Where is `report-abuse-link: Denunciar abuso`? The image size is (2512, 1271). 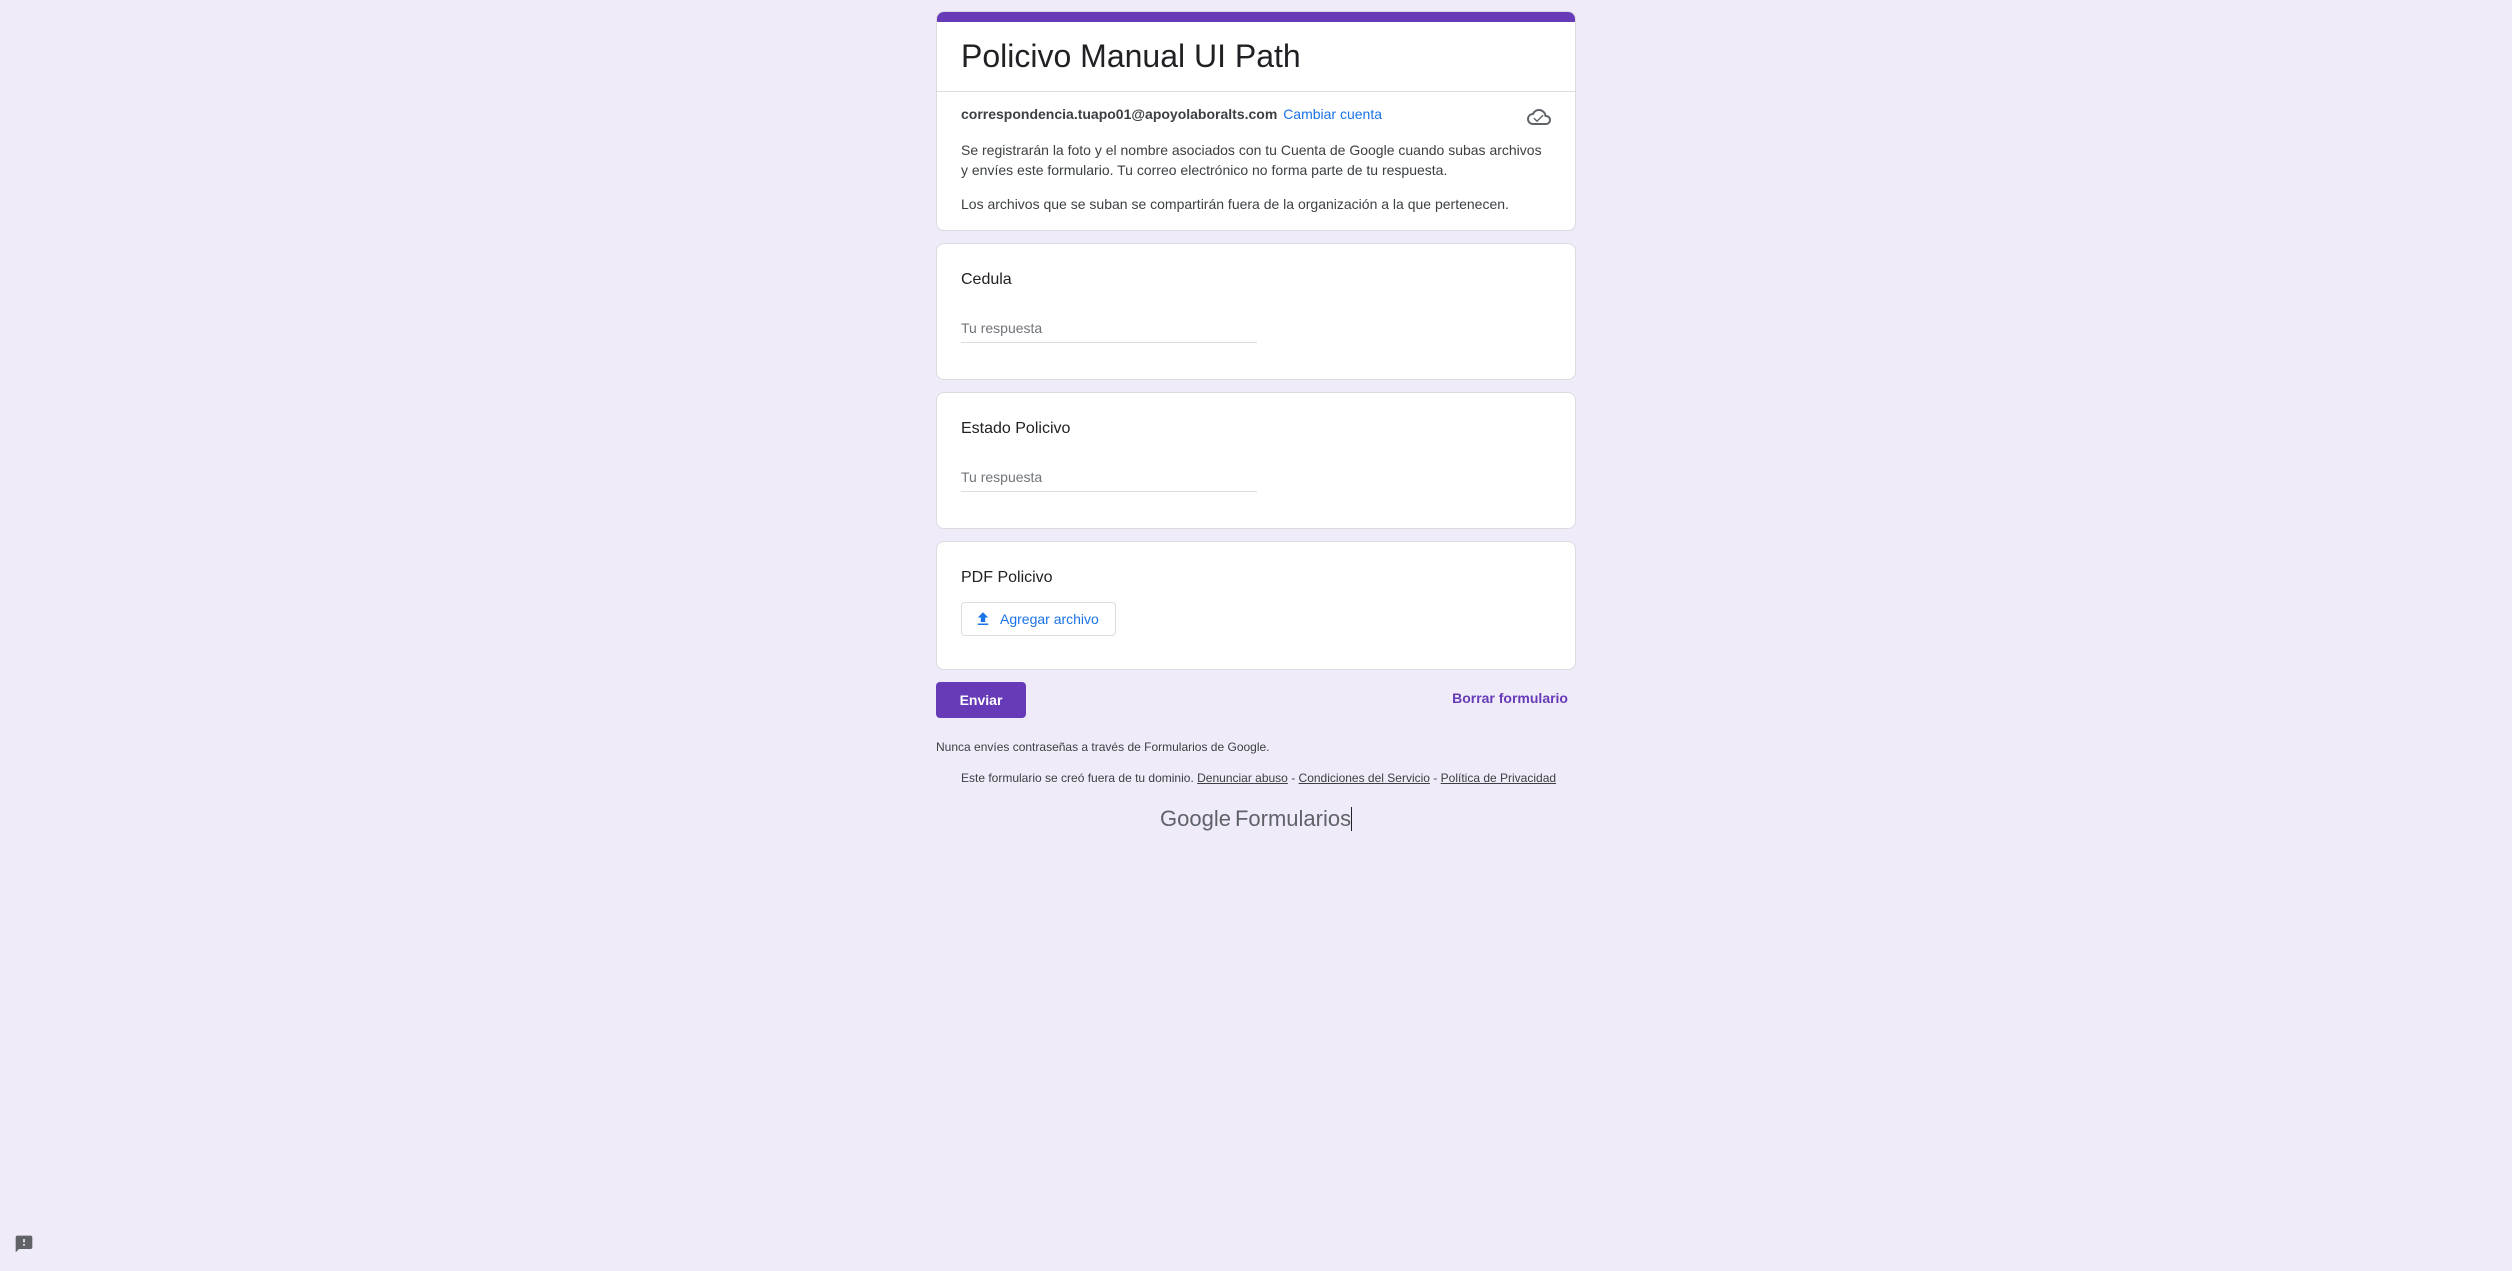
report-abuse-link: Denunciar abuso is located at coordinates (1242, 778).